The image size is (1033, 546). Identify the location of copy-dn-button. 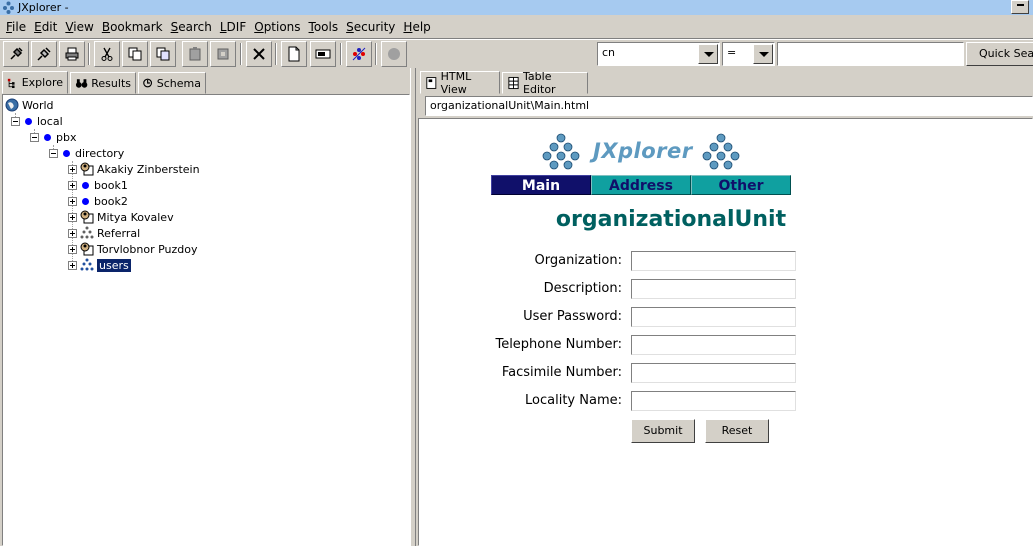
(163, 54).